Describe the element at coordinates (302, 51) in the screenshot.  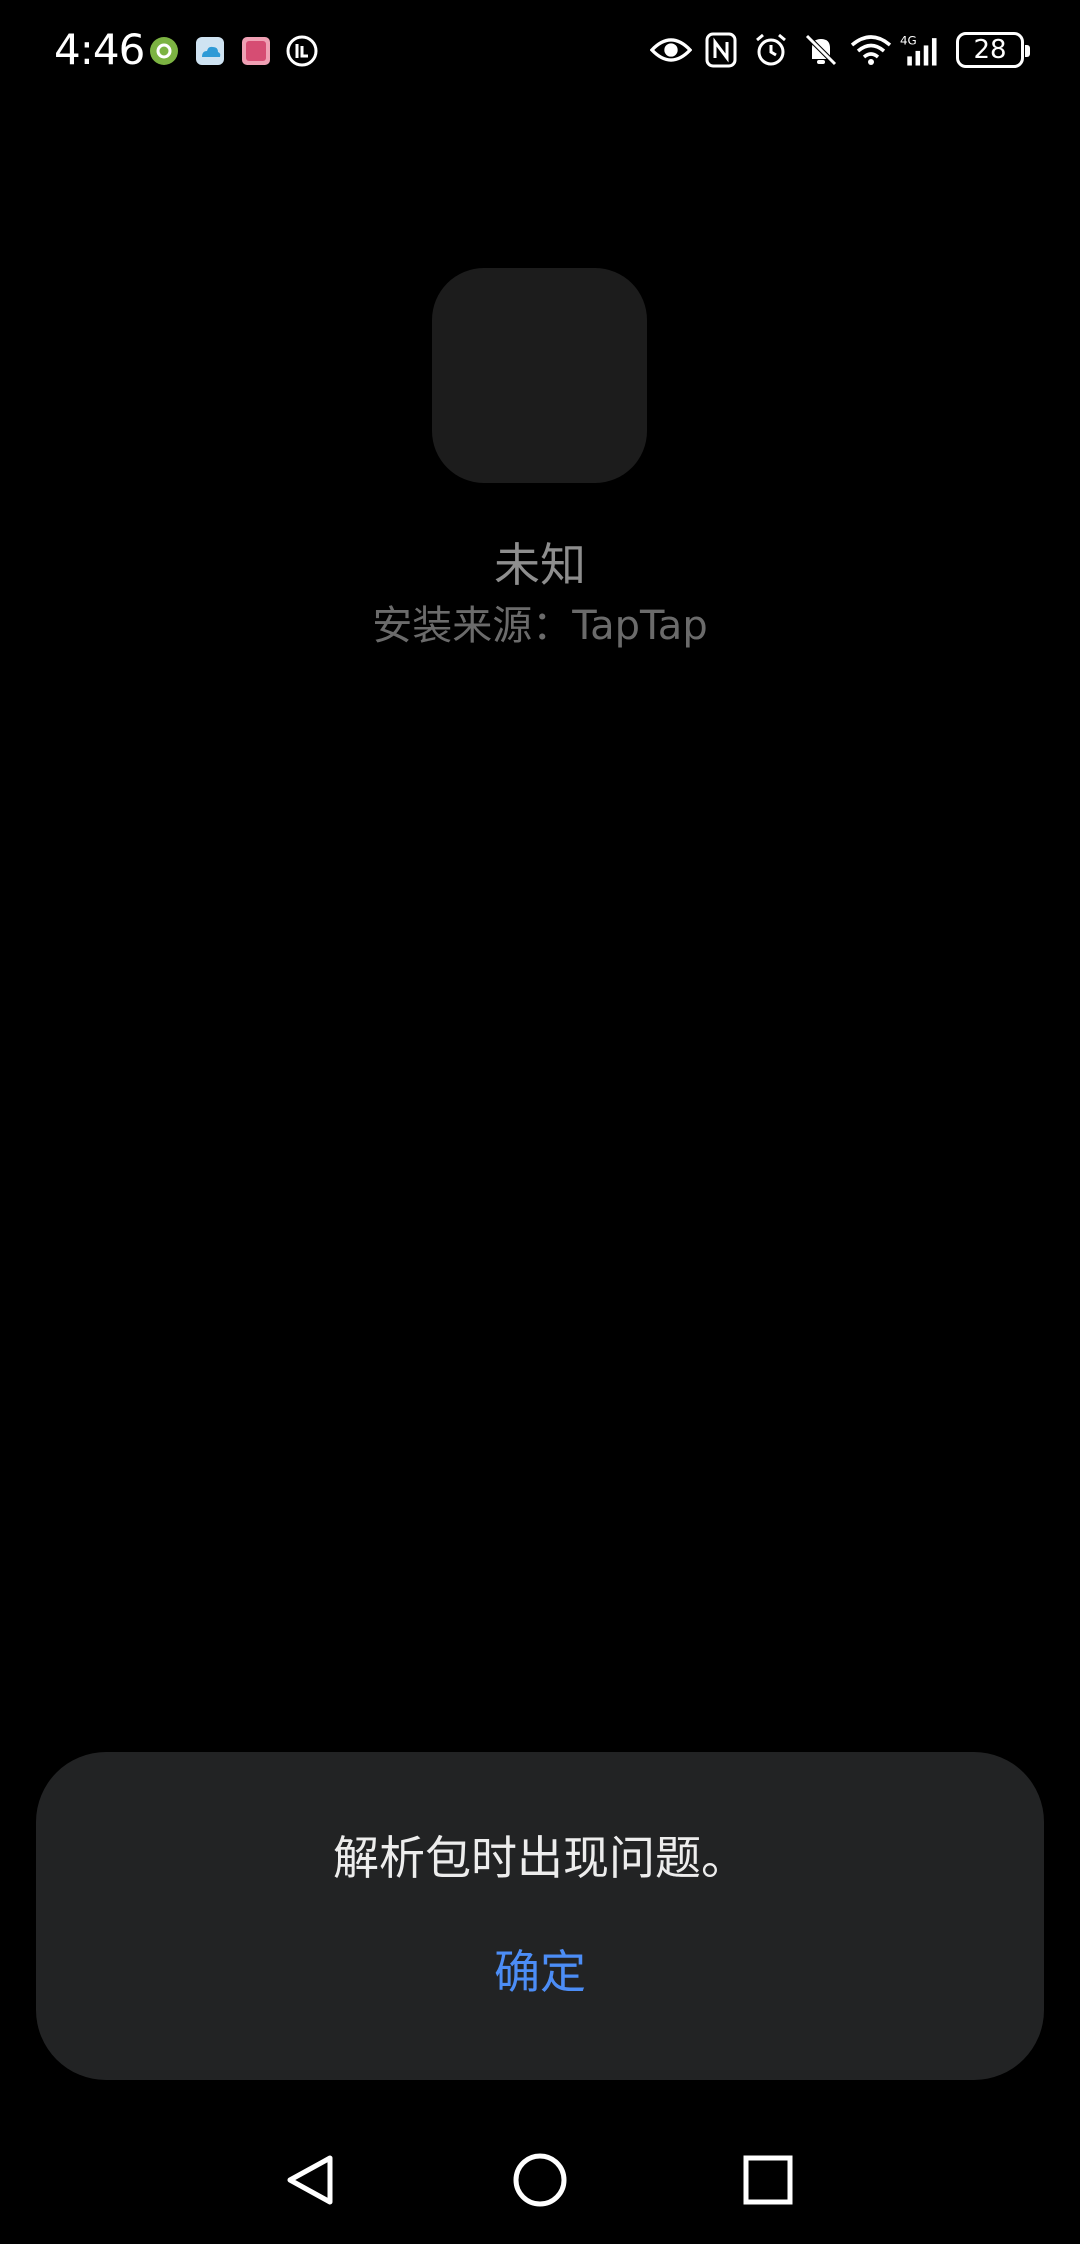
I see `clock-badge-icon` at that location.